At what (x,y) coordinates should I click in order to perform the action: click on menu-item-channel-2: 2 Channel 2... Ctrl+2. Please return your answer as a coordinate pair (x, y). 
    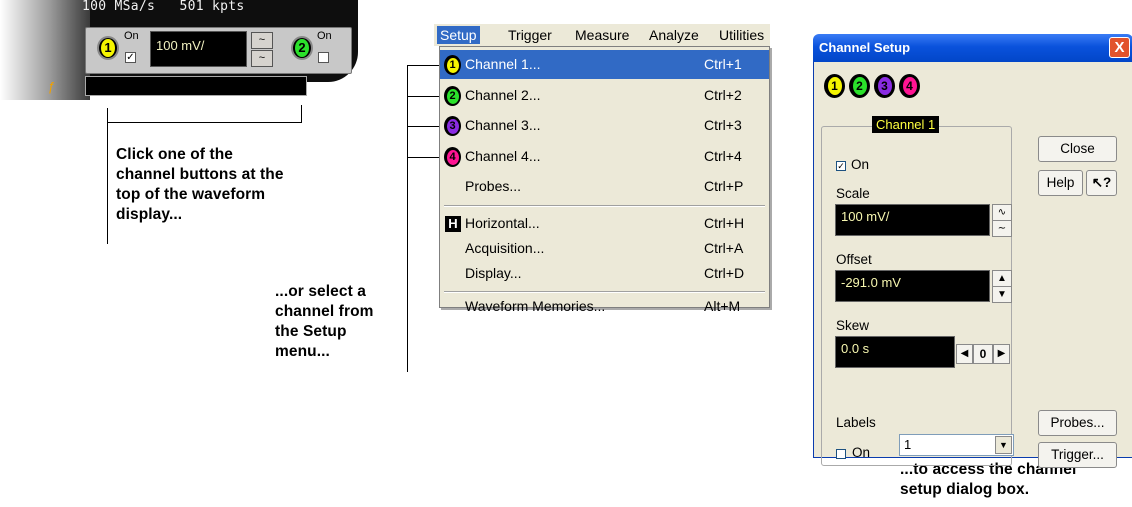
    Looking at the image, I should click on (604, 95).